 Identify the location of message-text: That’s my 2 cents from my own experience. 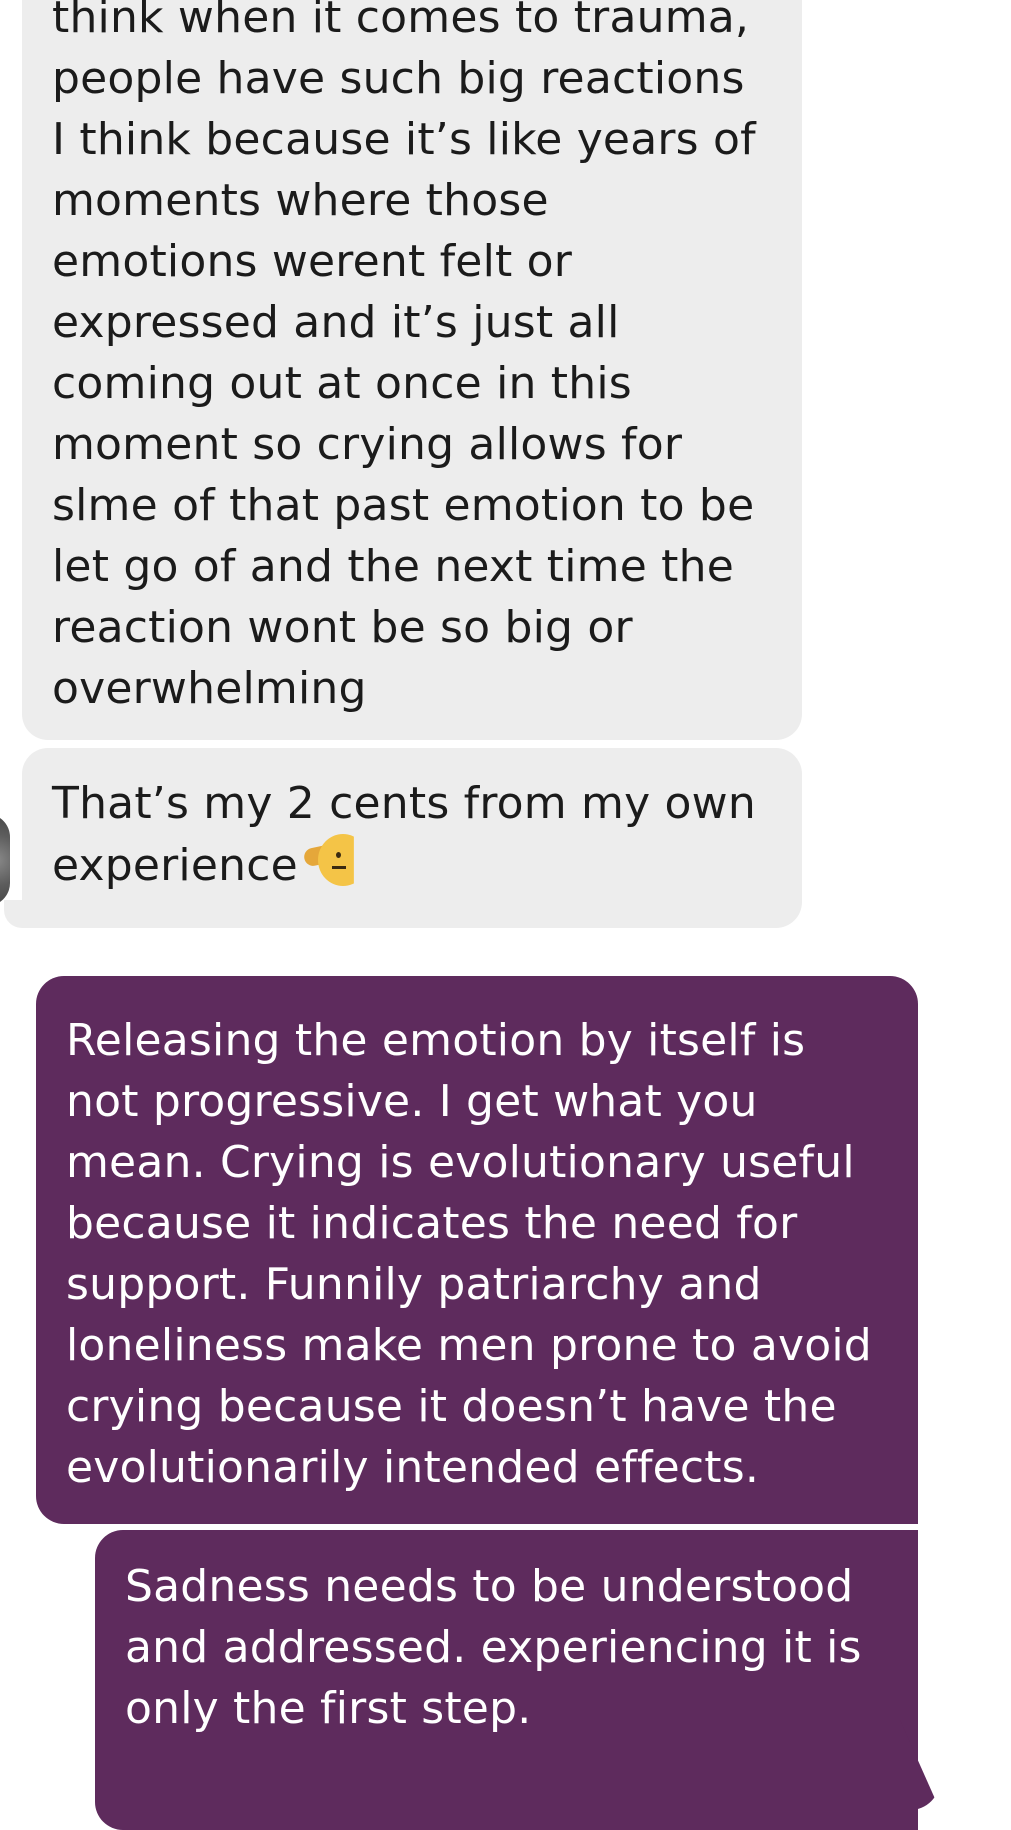
(404, 834).